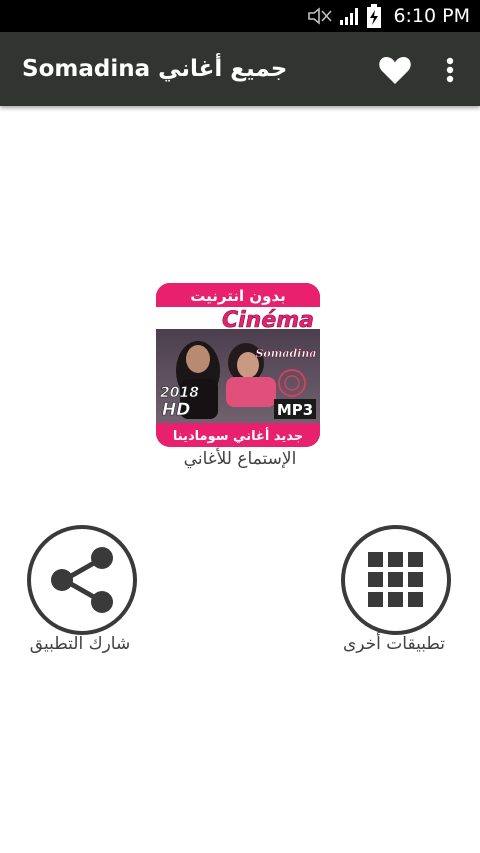  Describe the element at coordinates (395, 70) in the screenshot. I see `favorite-heart-icon` at that location.